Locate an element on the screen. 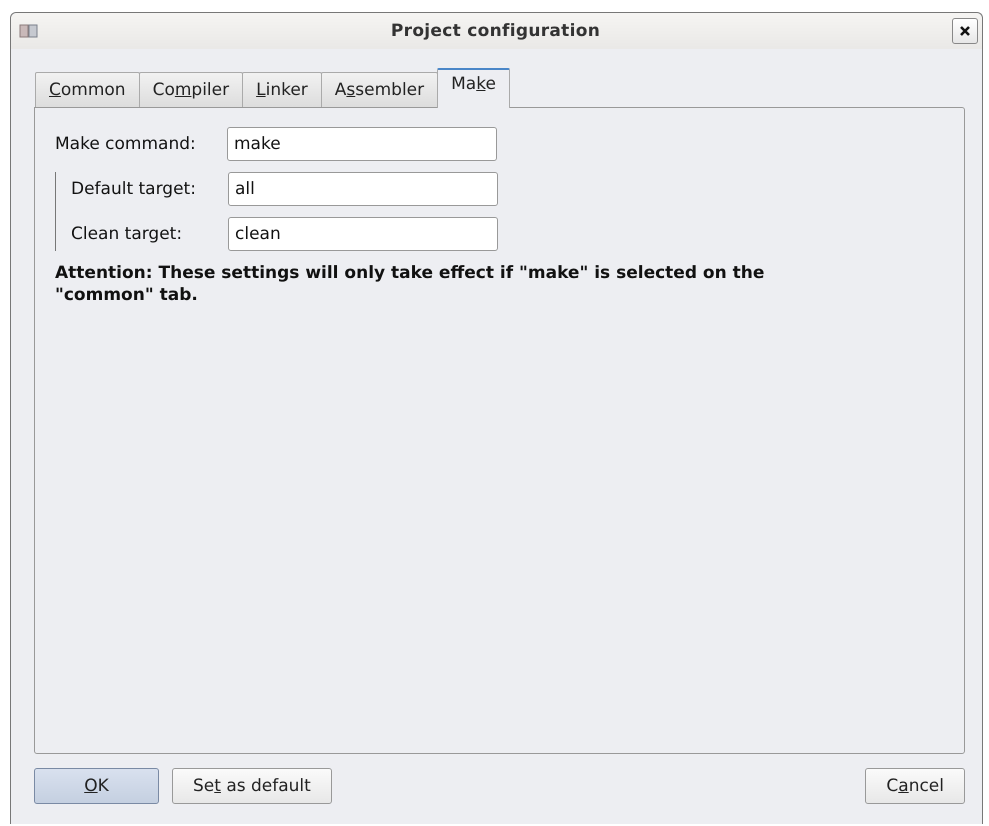 The image size is (989, 826). dialog-button: Cancel is located at coordinates (915, 786).